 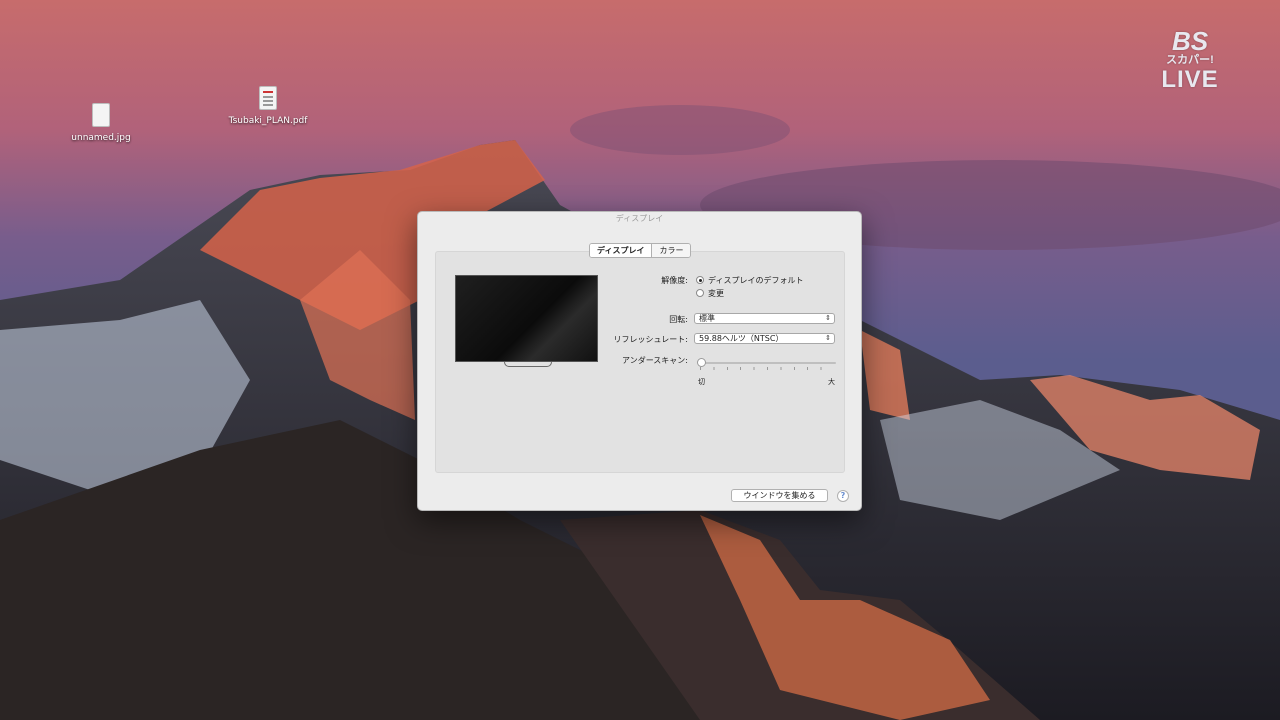 What do you see at coordinates (621, 250) in the screenshot?
I see `tab-display: ディスプレイ` at bounding box center [621, 250].